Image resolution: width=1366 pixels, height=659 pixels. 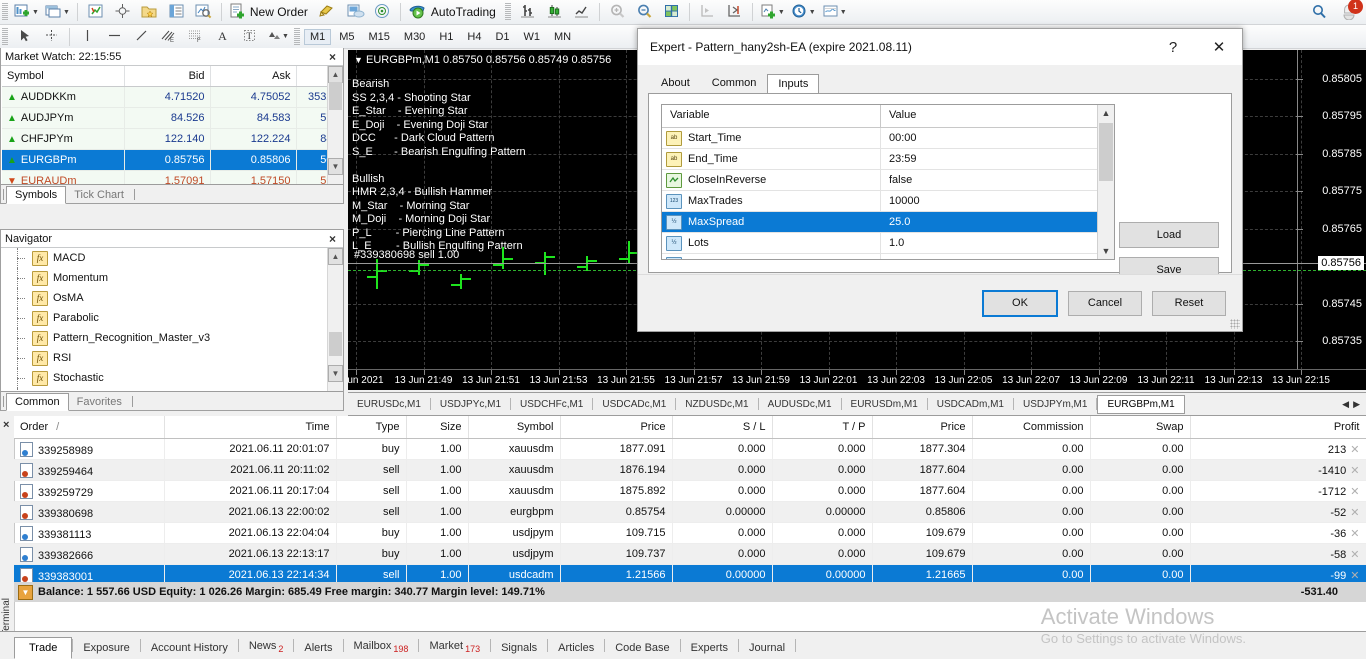 What do you see at coordinates (89, 427) in the screenshot?
I see `column-header-order: Order /` at bounding box center [89, 427].